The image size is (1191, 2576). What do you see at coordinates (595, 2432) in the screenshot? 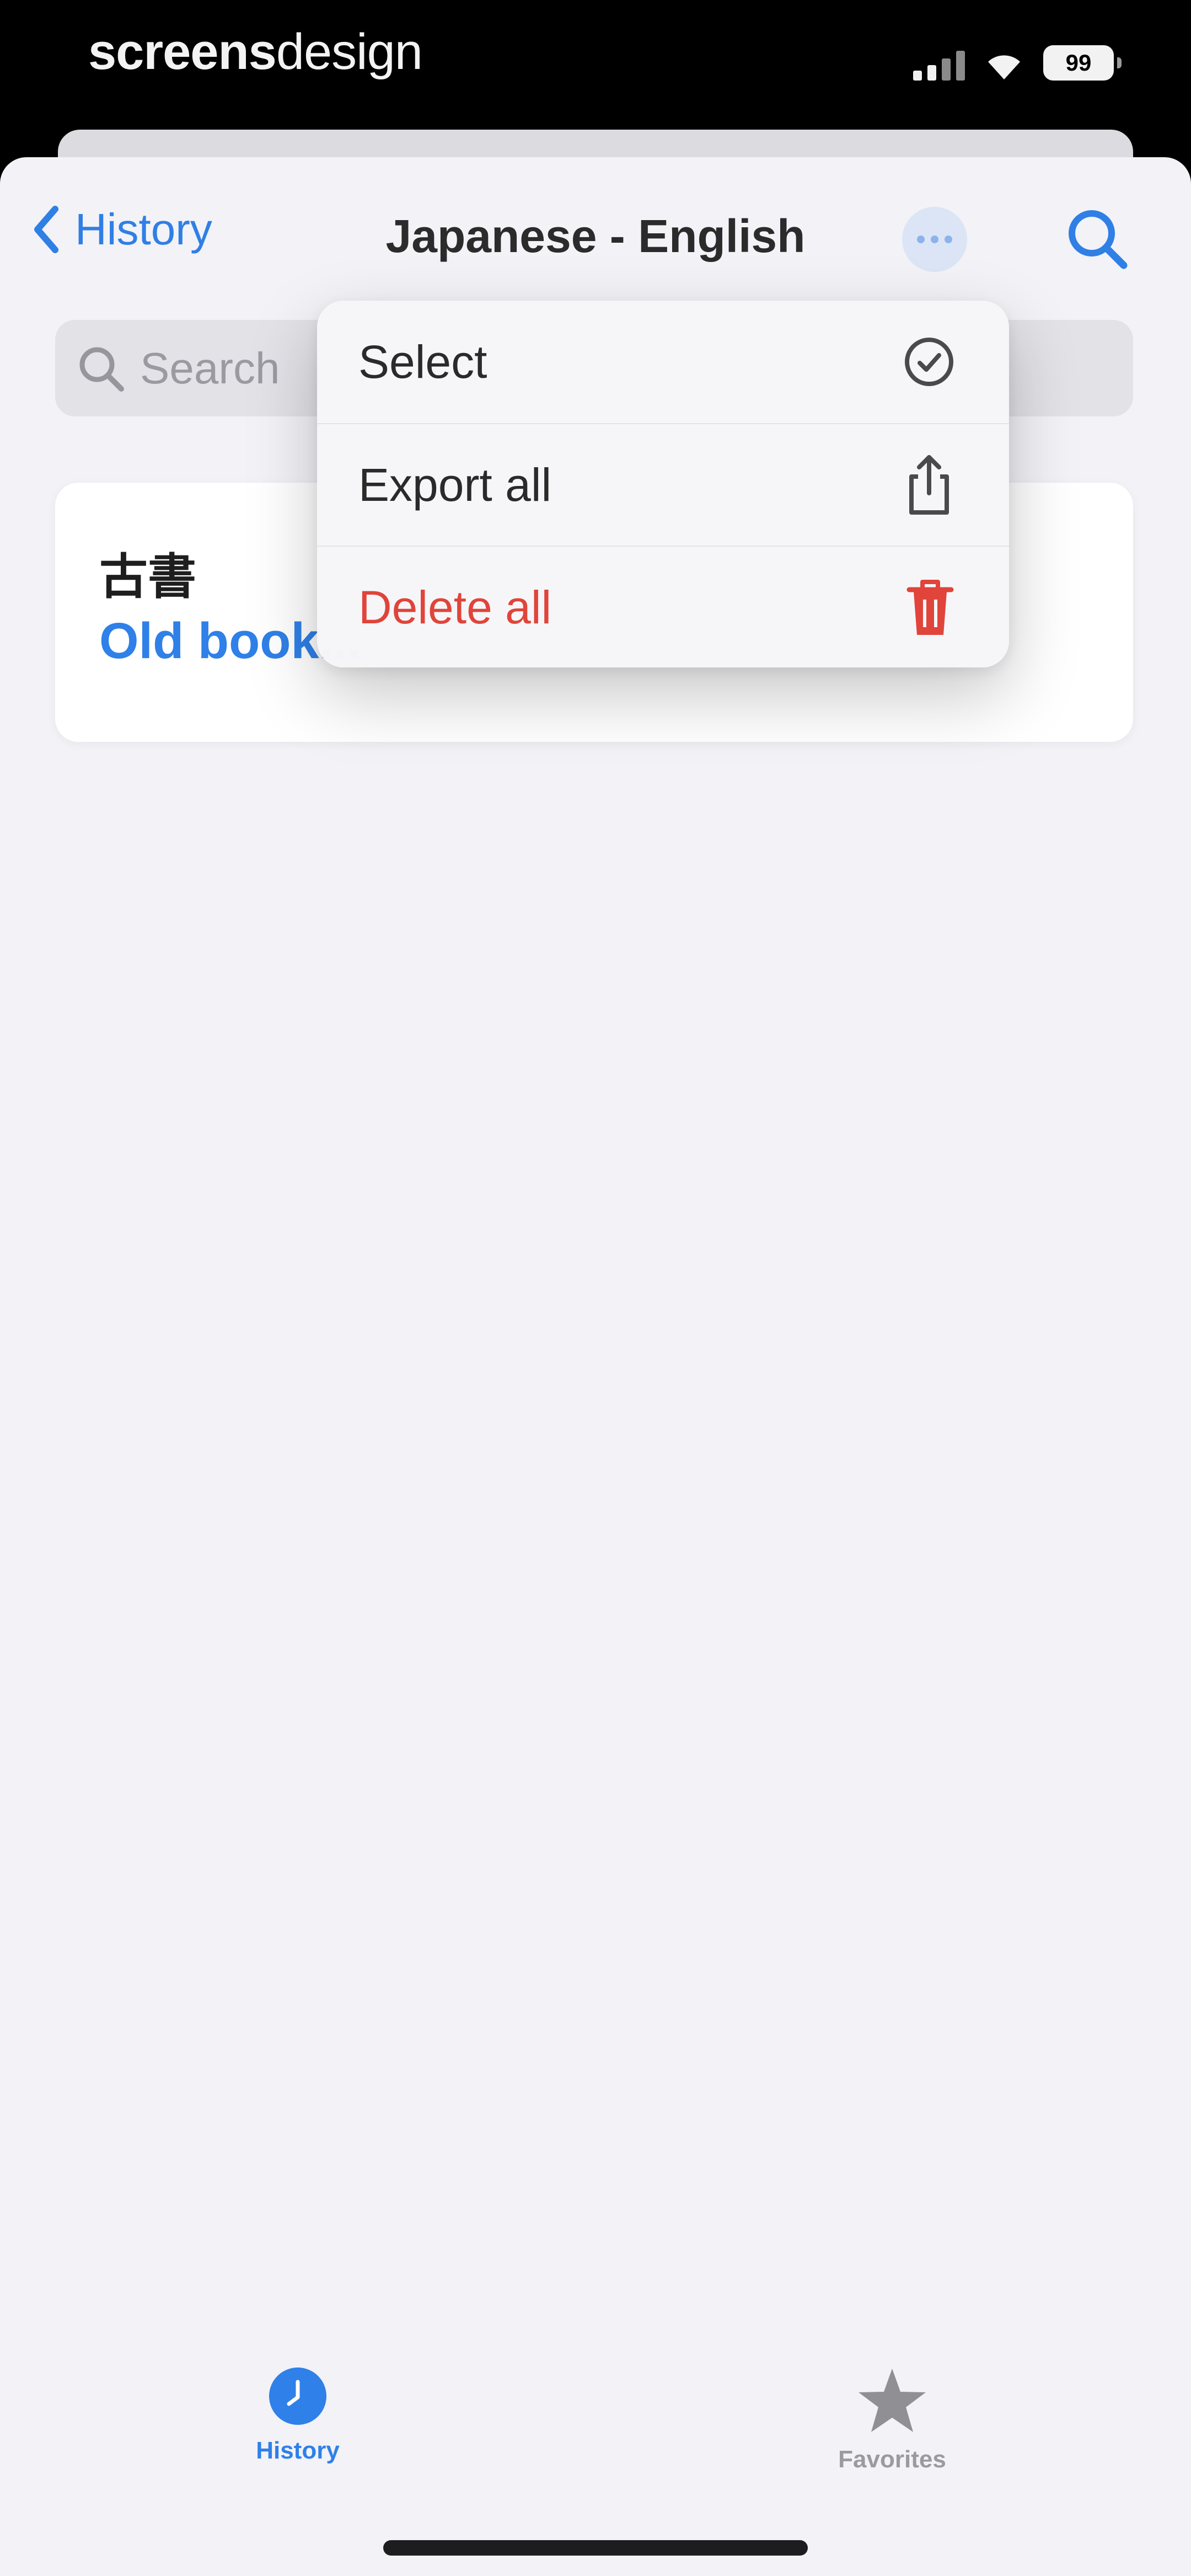
I see `tab-bar: History Favorites` at bounding box center [595, 2432].